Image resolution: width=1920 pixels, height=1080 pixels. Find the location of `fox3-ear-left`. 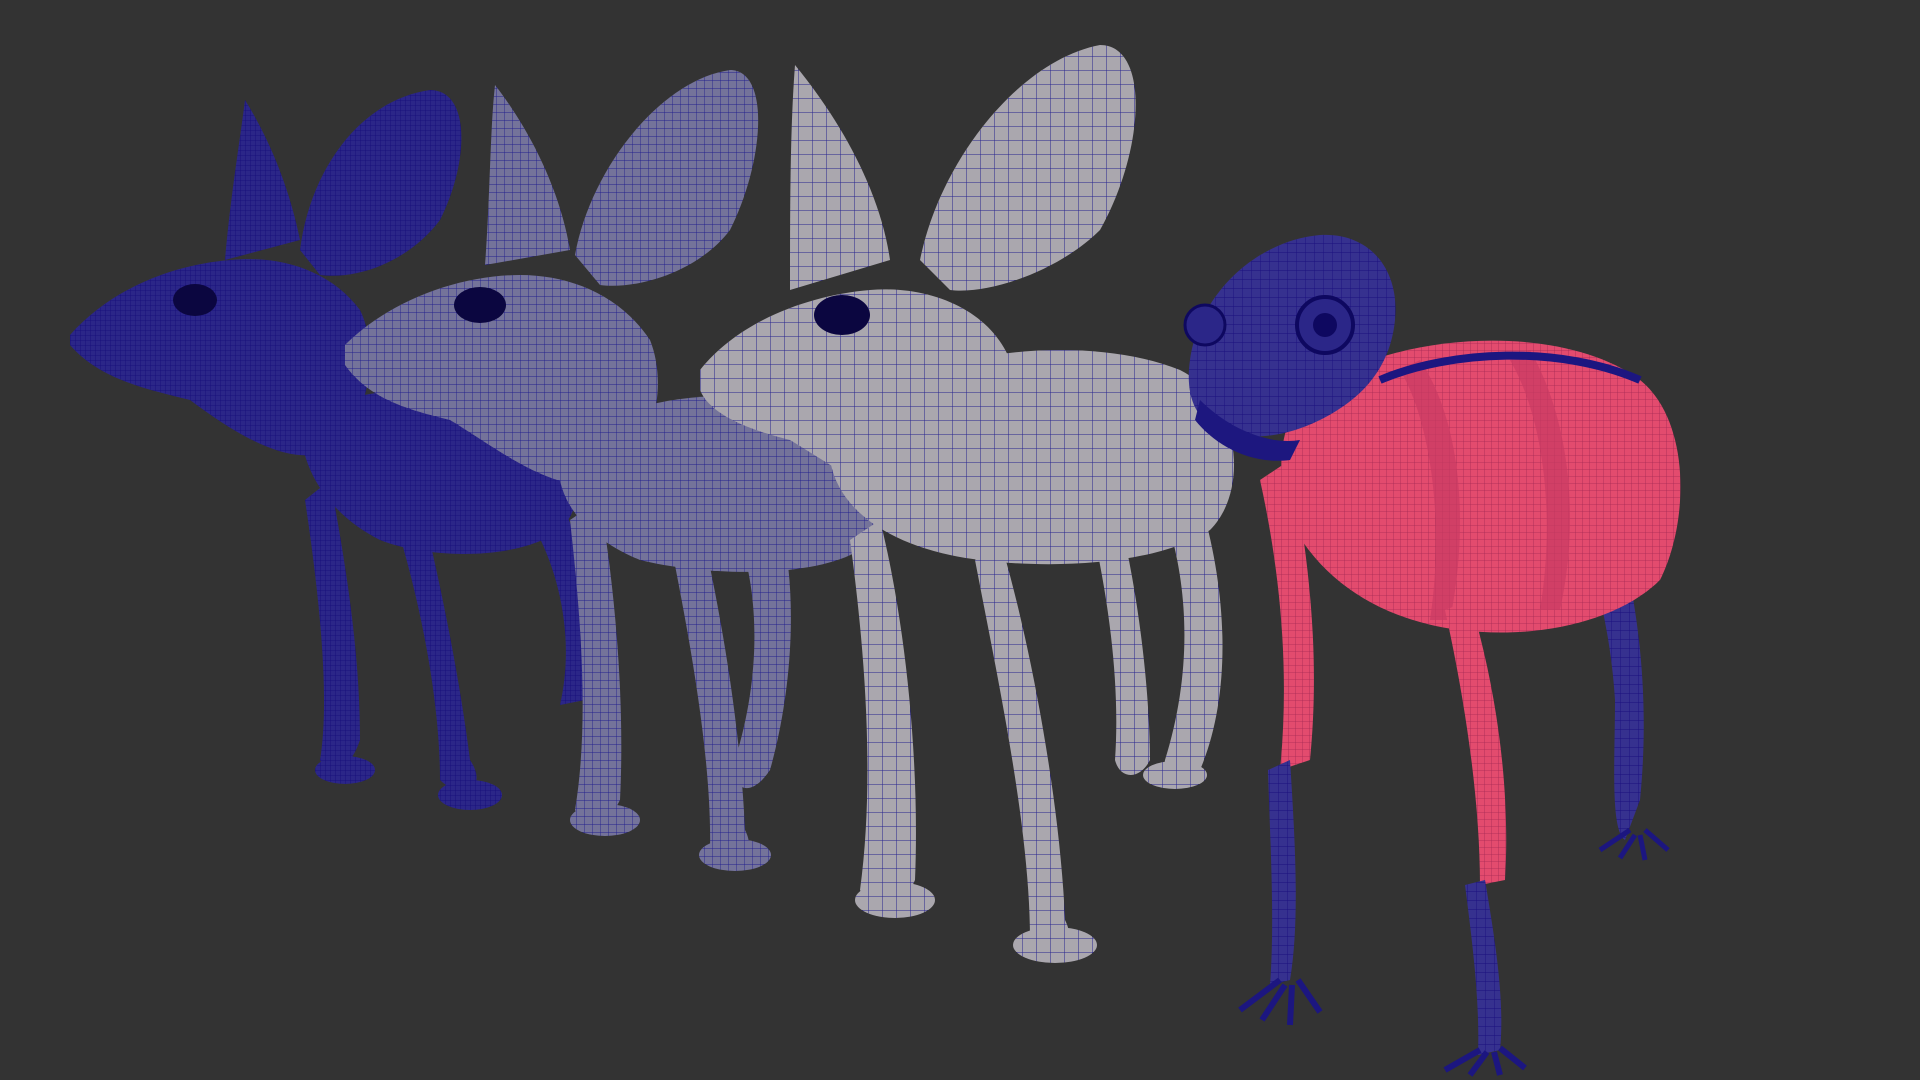

fox3-ear-left is located at coordinates (840, 177).